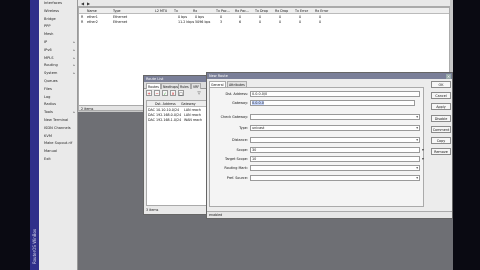 The image size is (480, 270). What do you see at coordinates (151, 120) in the screenshot?
I see `route-flag: DAC` at bounding box center [151, 120].